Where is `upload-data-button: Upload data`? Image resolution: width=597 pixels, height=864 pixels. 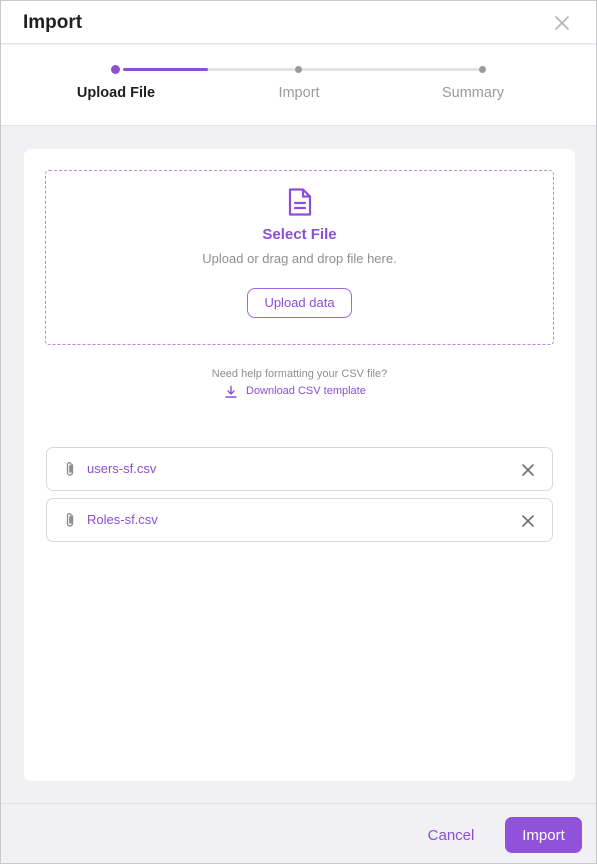
upload-data-button: Upload data is located at coordinates (299, 303).